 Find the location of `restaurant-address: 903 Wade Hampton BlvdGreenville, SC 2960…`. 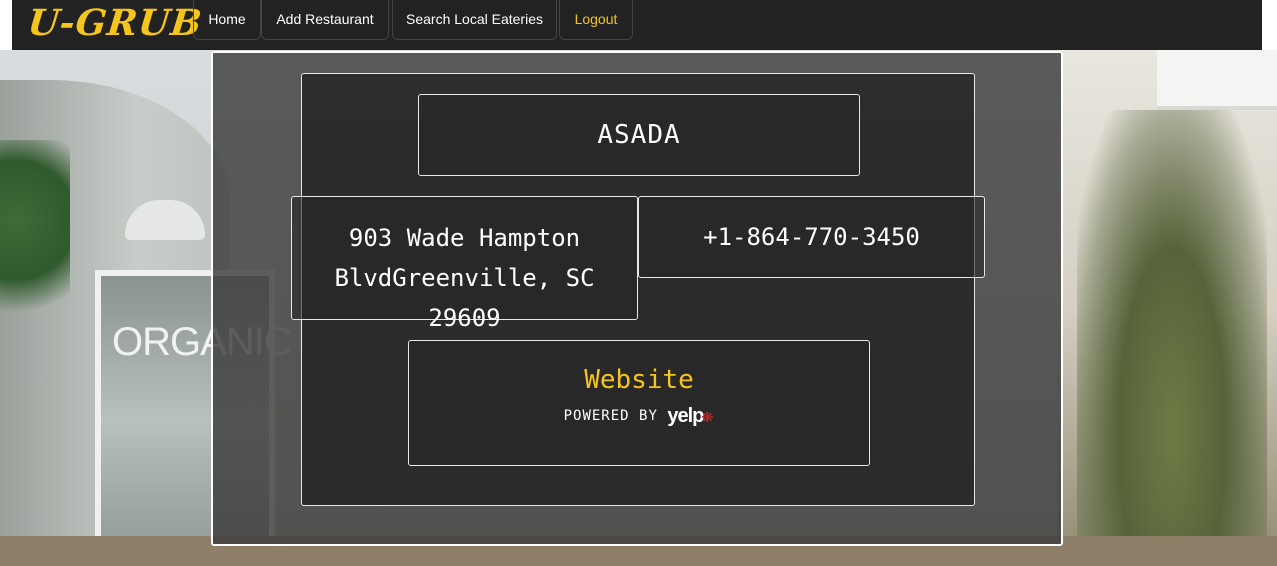

restaurant-address: 903 Wade Hampton BlvdGreenville, SC 2960… is located at coordinates (464, 264).